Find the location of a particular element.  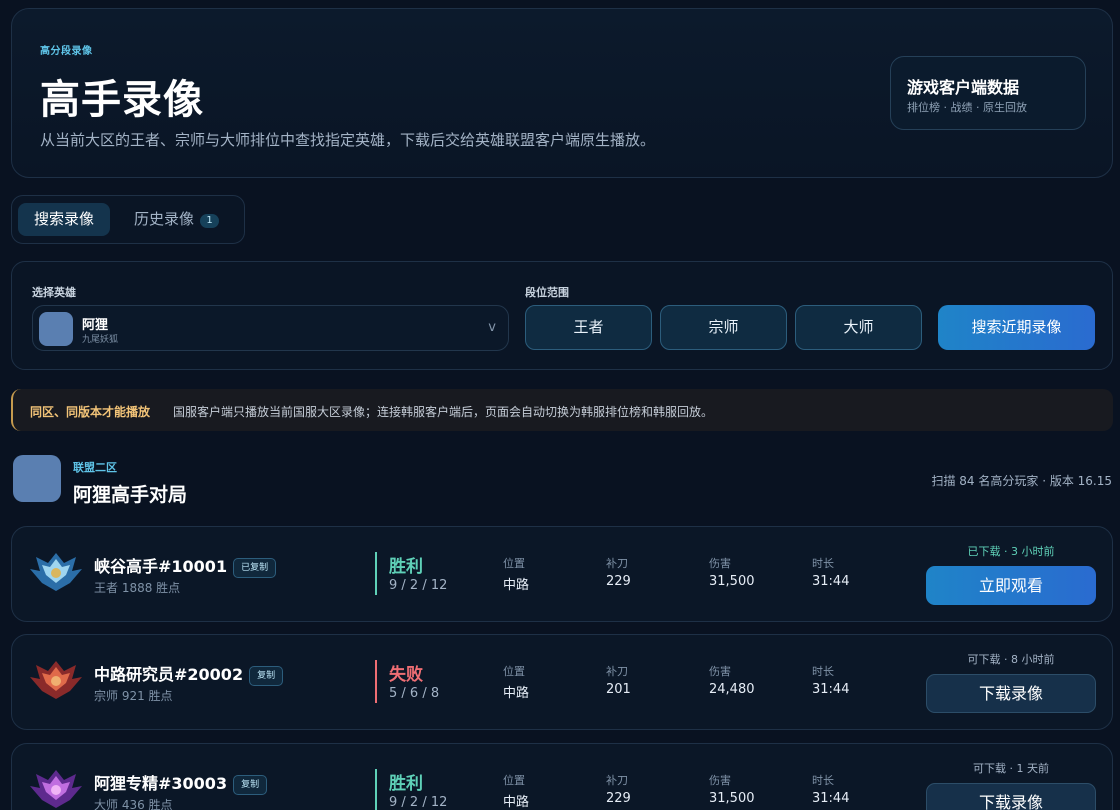

player-rank: 宗师 921 胜点 is located at coordinates (133, 696).